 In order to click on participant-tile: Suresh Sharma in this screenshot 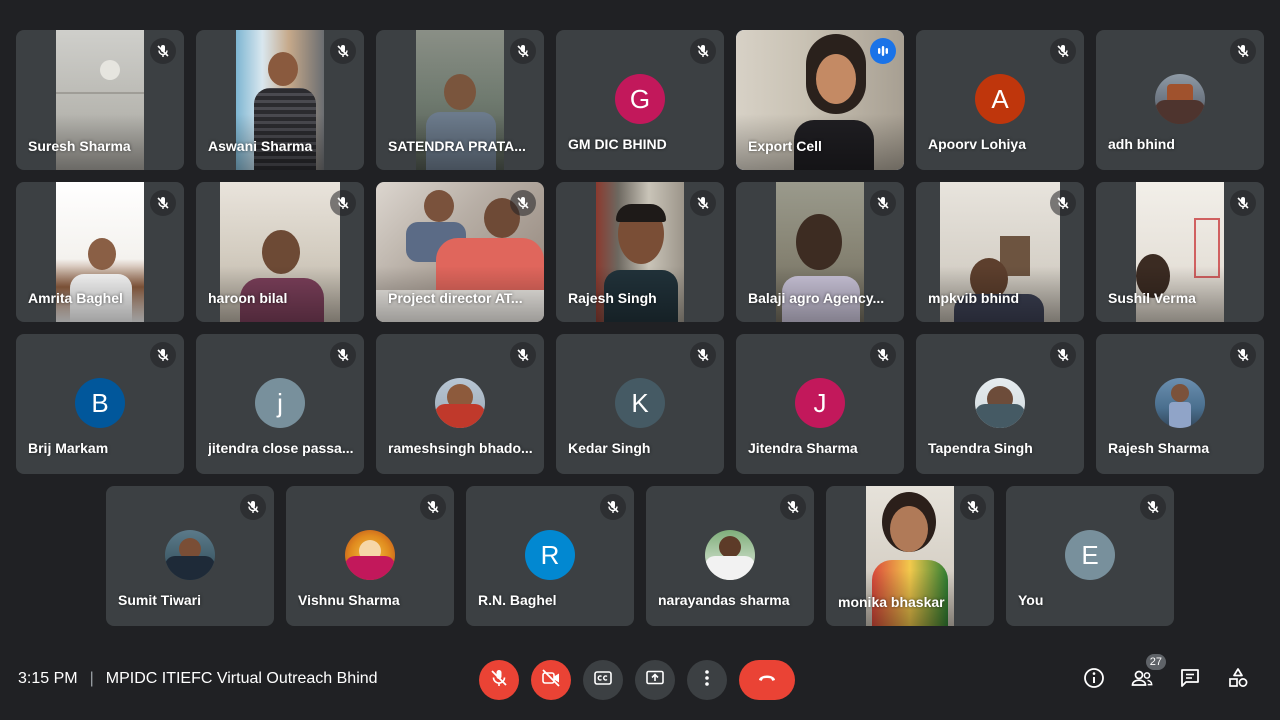, I will do `click(100, 100)`.